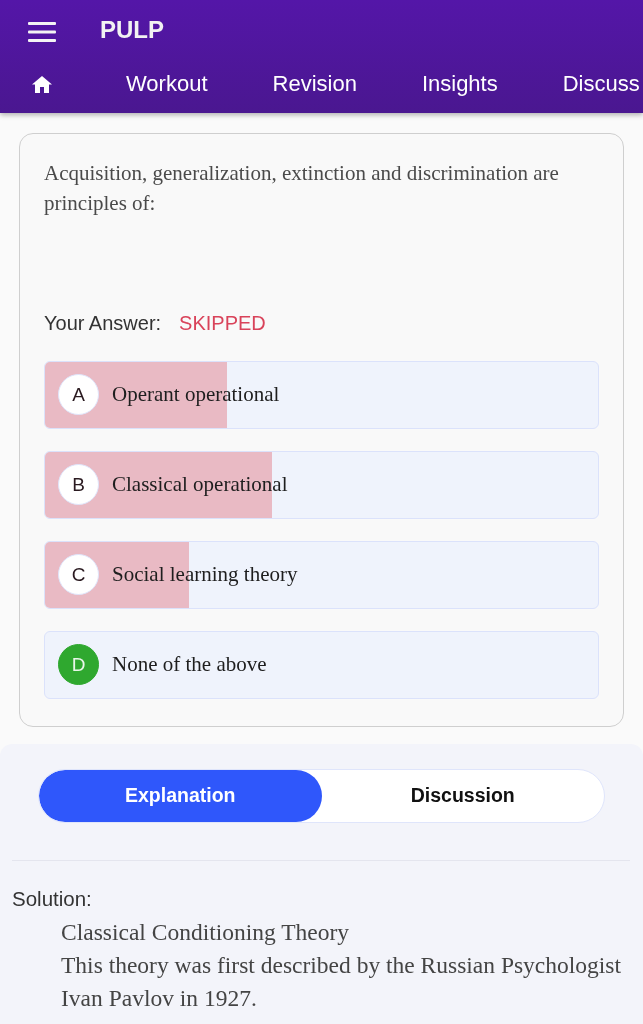  What do you see at coordinates (462, 795) in the screenshot?
I see `toggle-tab: Discussion` at bounding box center [462, 795].